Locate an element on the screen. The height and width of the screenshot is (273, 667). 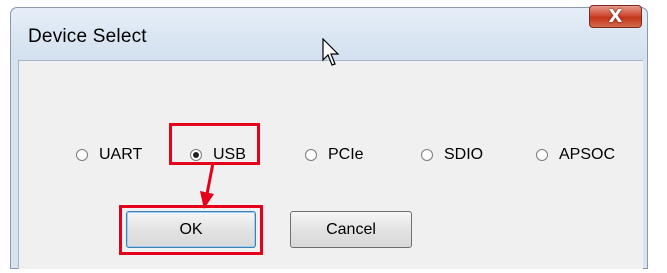
radio-pcie: PCIe is located at coordinates (334, 155).